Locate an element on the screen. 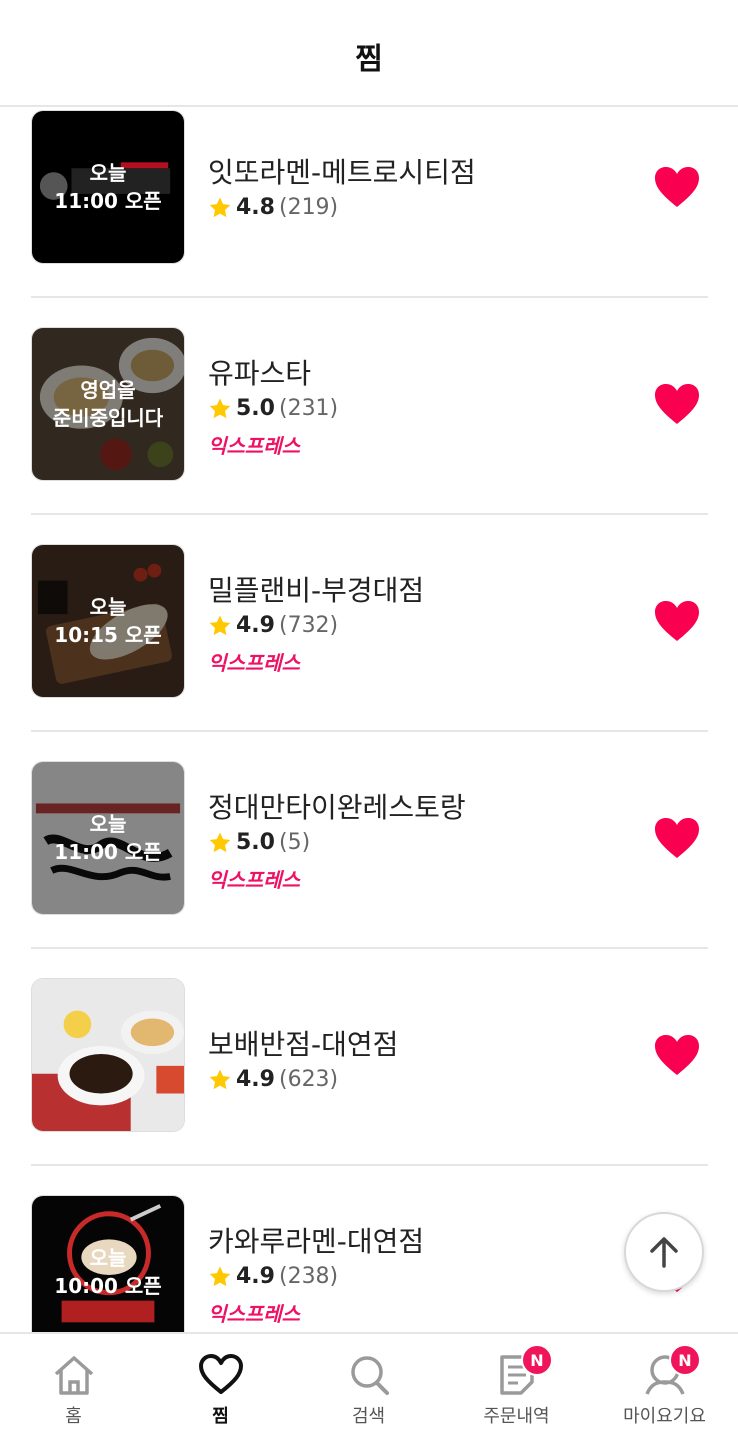 This screenshot has width=738, height=1440. tab-favorites: 찜 is located at coordinates (220, 1387).